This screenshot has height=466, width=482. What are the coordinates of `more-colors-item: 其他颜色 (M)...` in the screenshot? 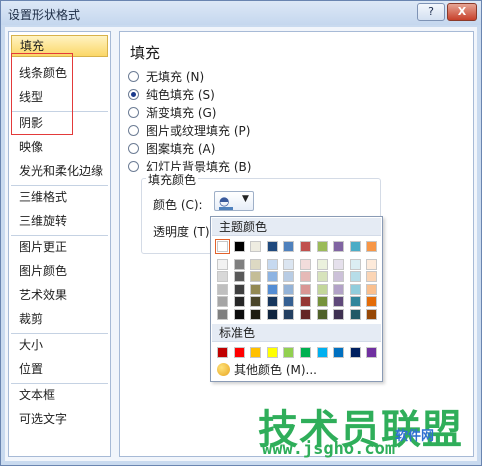 It's located at (296, 370).